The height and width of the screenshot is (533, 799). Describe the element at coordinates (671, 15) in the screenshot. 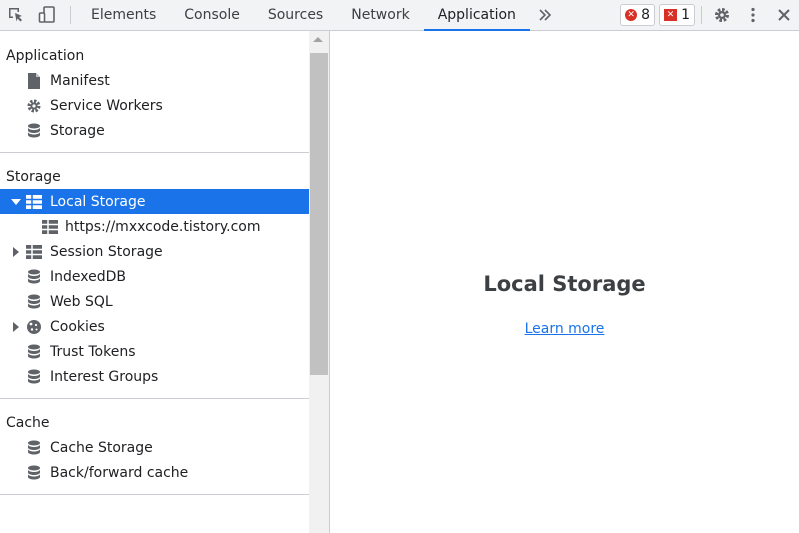

I see `issue-icon: ✕` at that location.